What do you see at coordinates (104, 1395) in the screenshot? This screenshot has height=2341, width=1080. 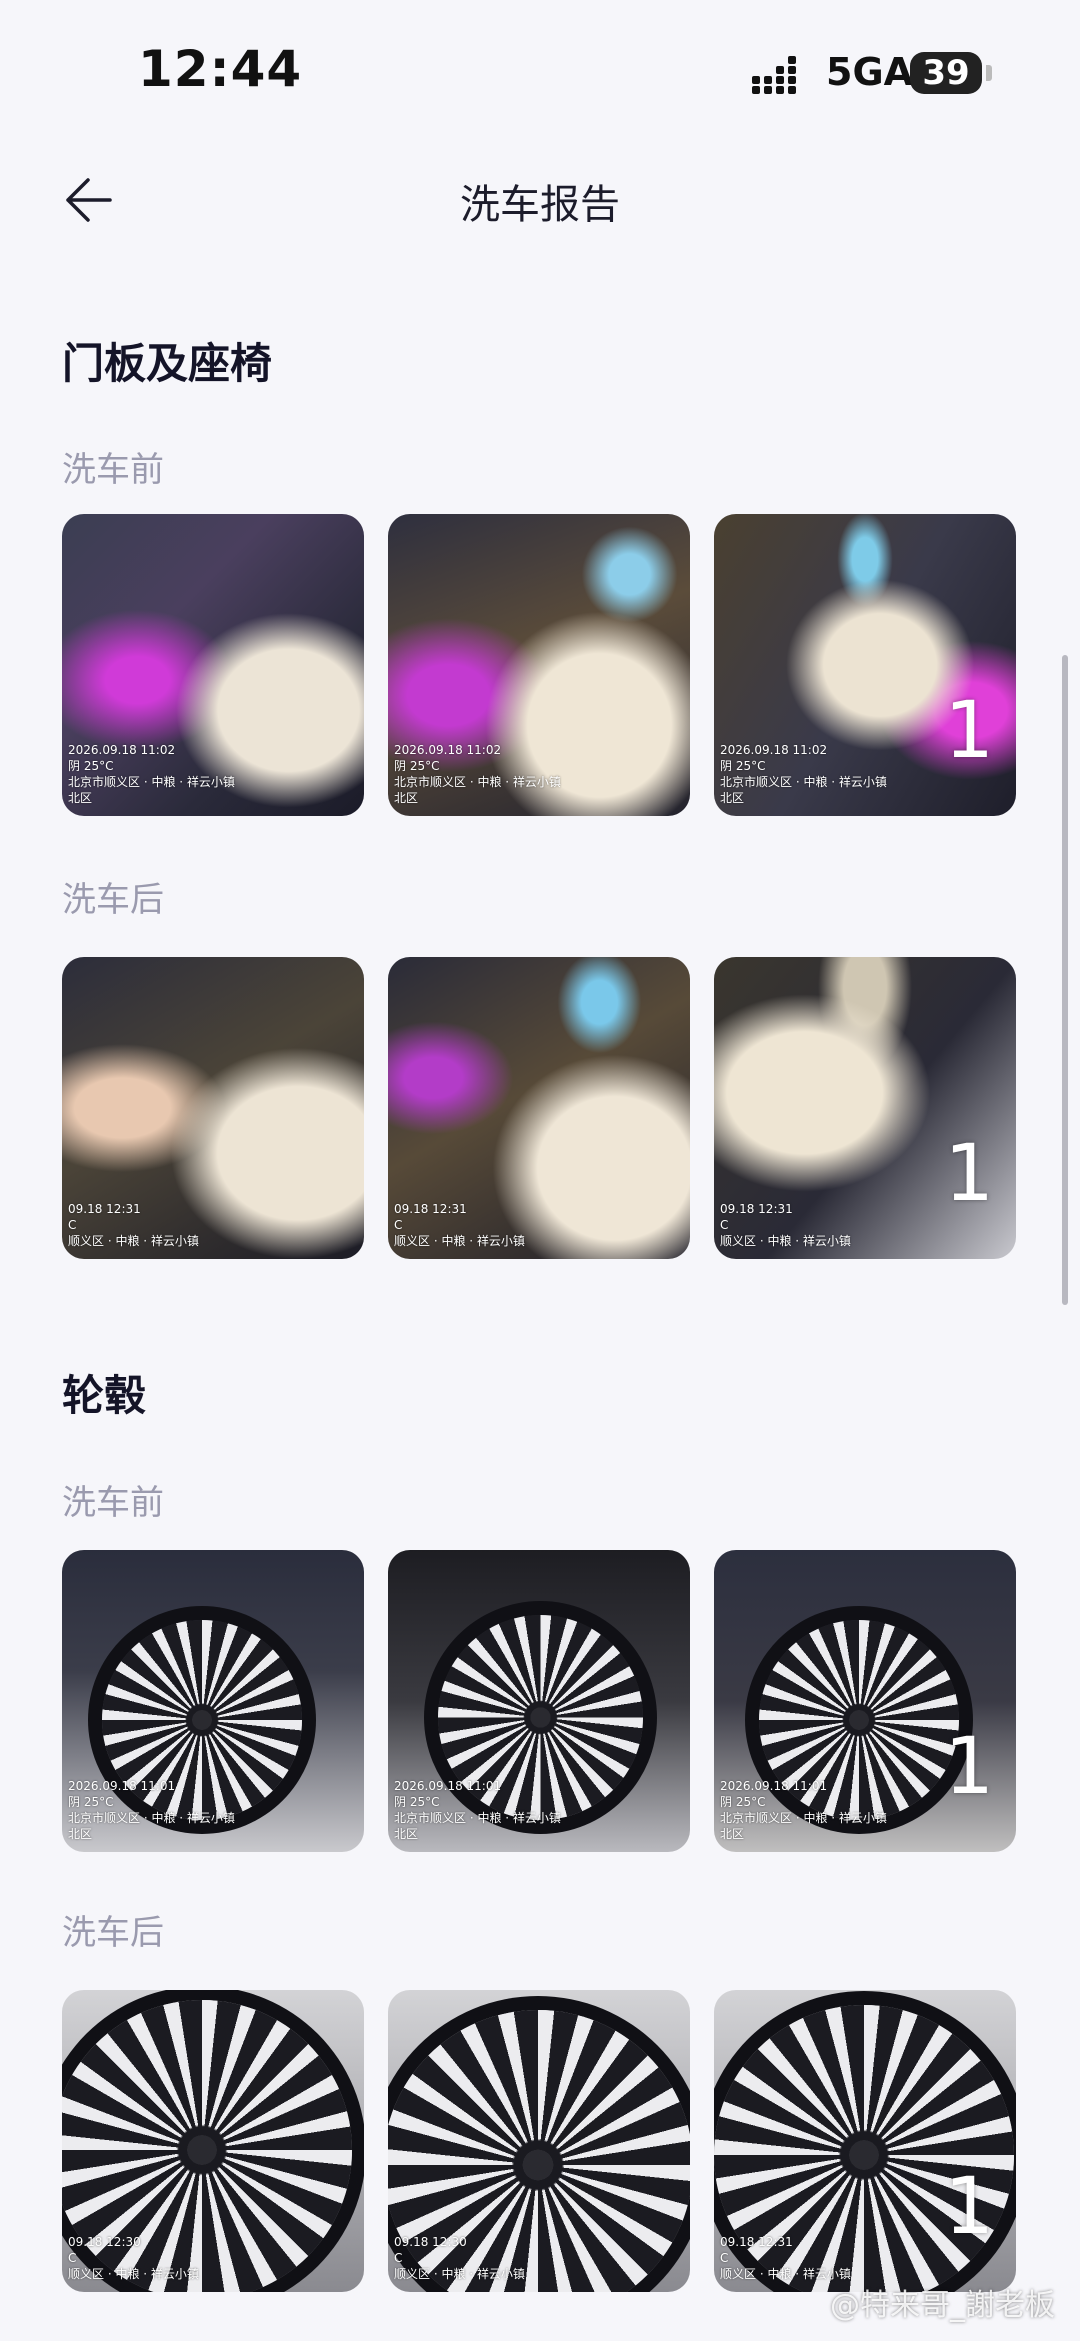 I see `section-title-wheels: 轮毂` at bounding box center [104, 1395].